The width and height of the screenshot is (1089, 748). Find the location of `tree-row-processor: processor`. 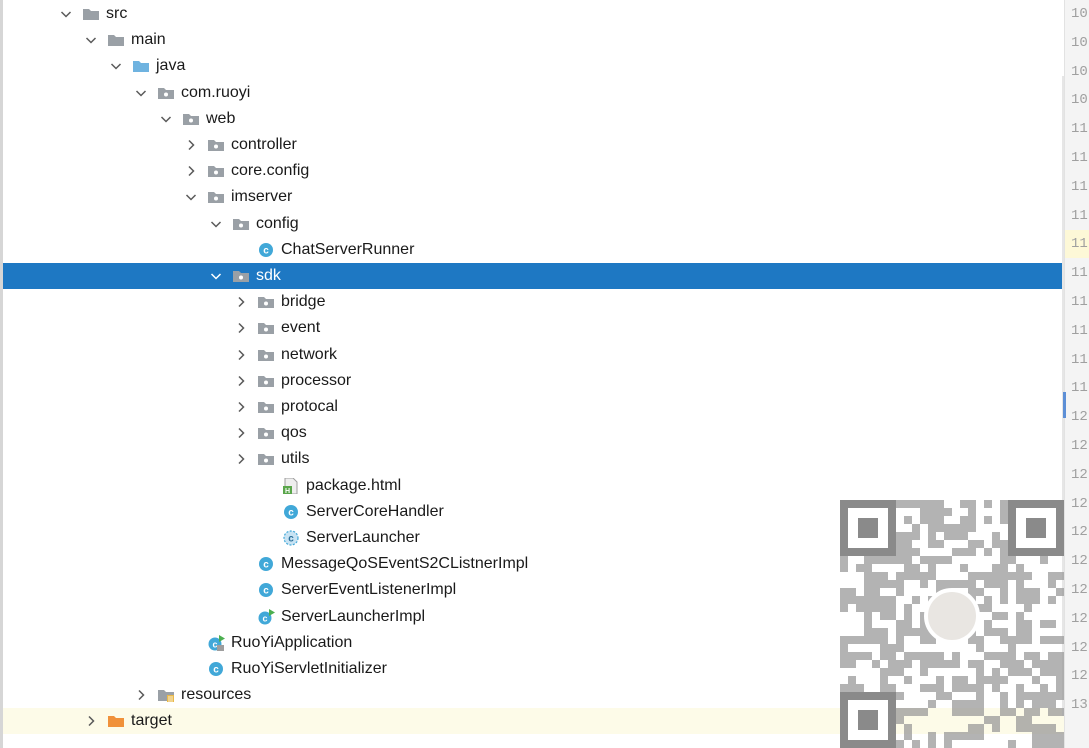

tree-row-processor: processor is located at coordinates (533, 381).